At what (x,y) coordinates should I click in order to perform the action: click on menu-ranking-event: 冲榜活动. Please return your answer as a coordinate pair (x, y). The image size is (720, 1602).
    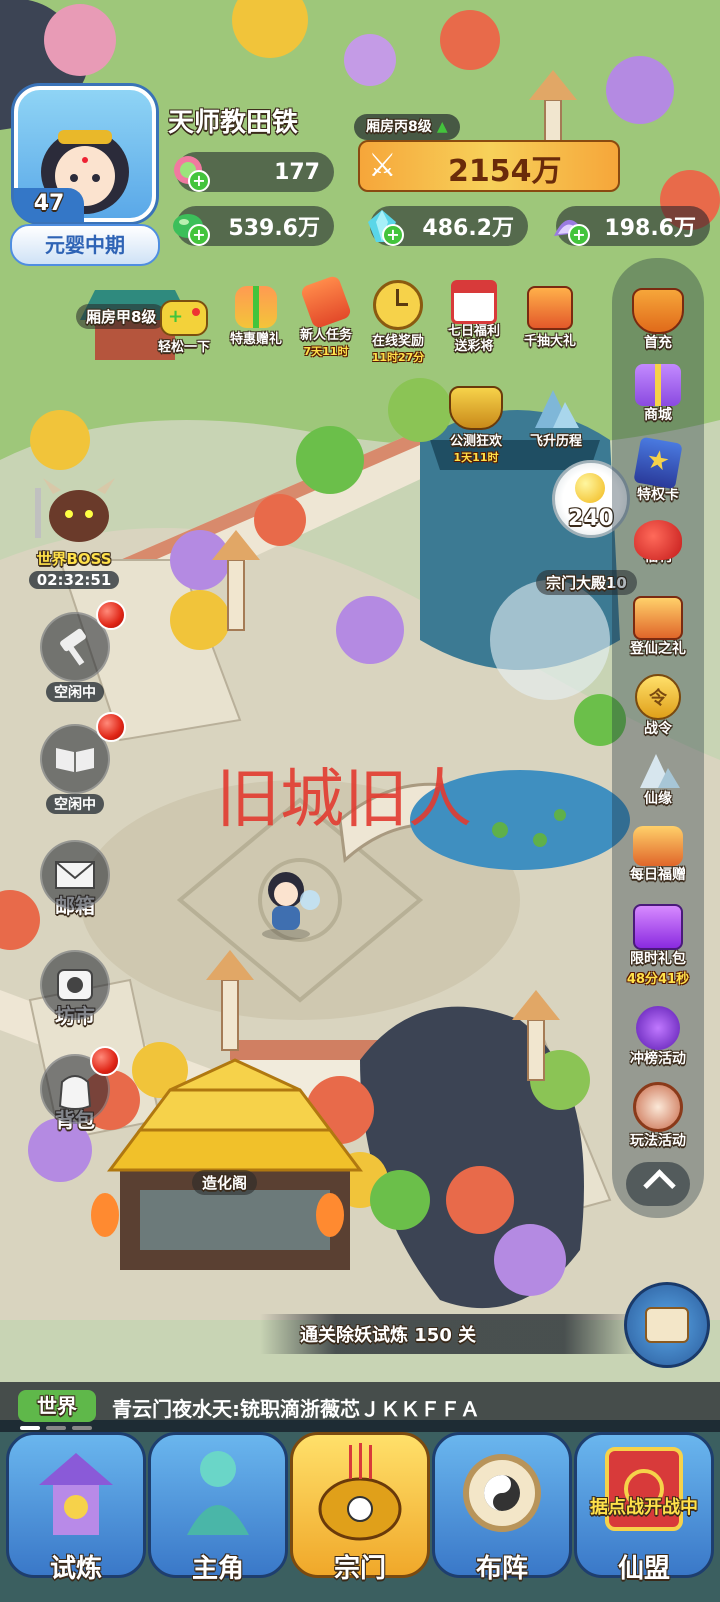
    Looking at the image, I should click on (658, 1037).